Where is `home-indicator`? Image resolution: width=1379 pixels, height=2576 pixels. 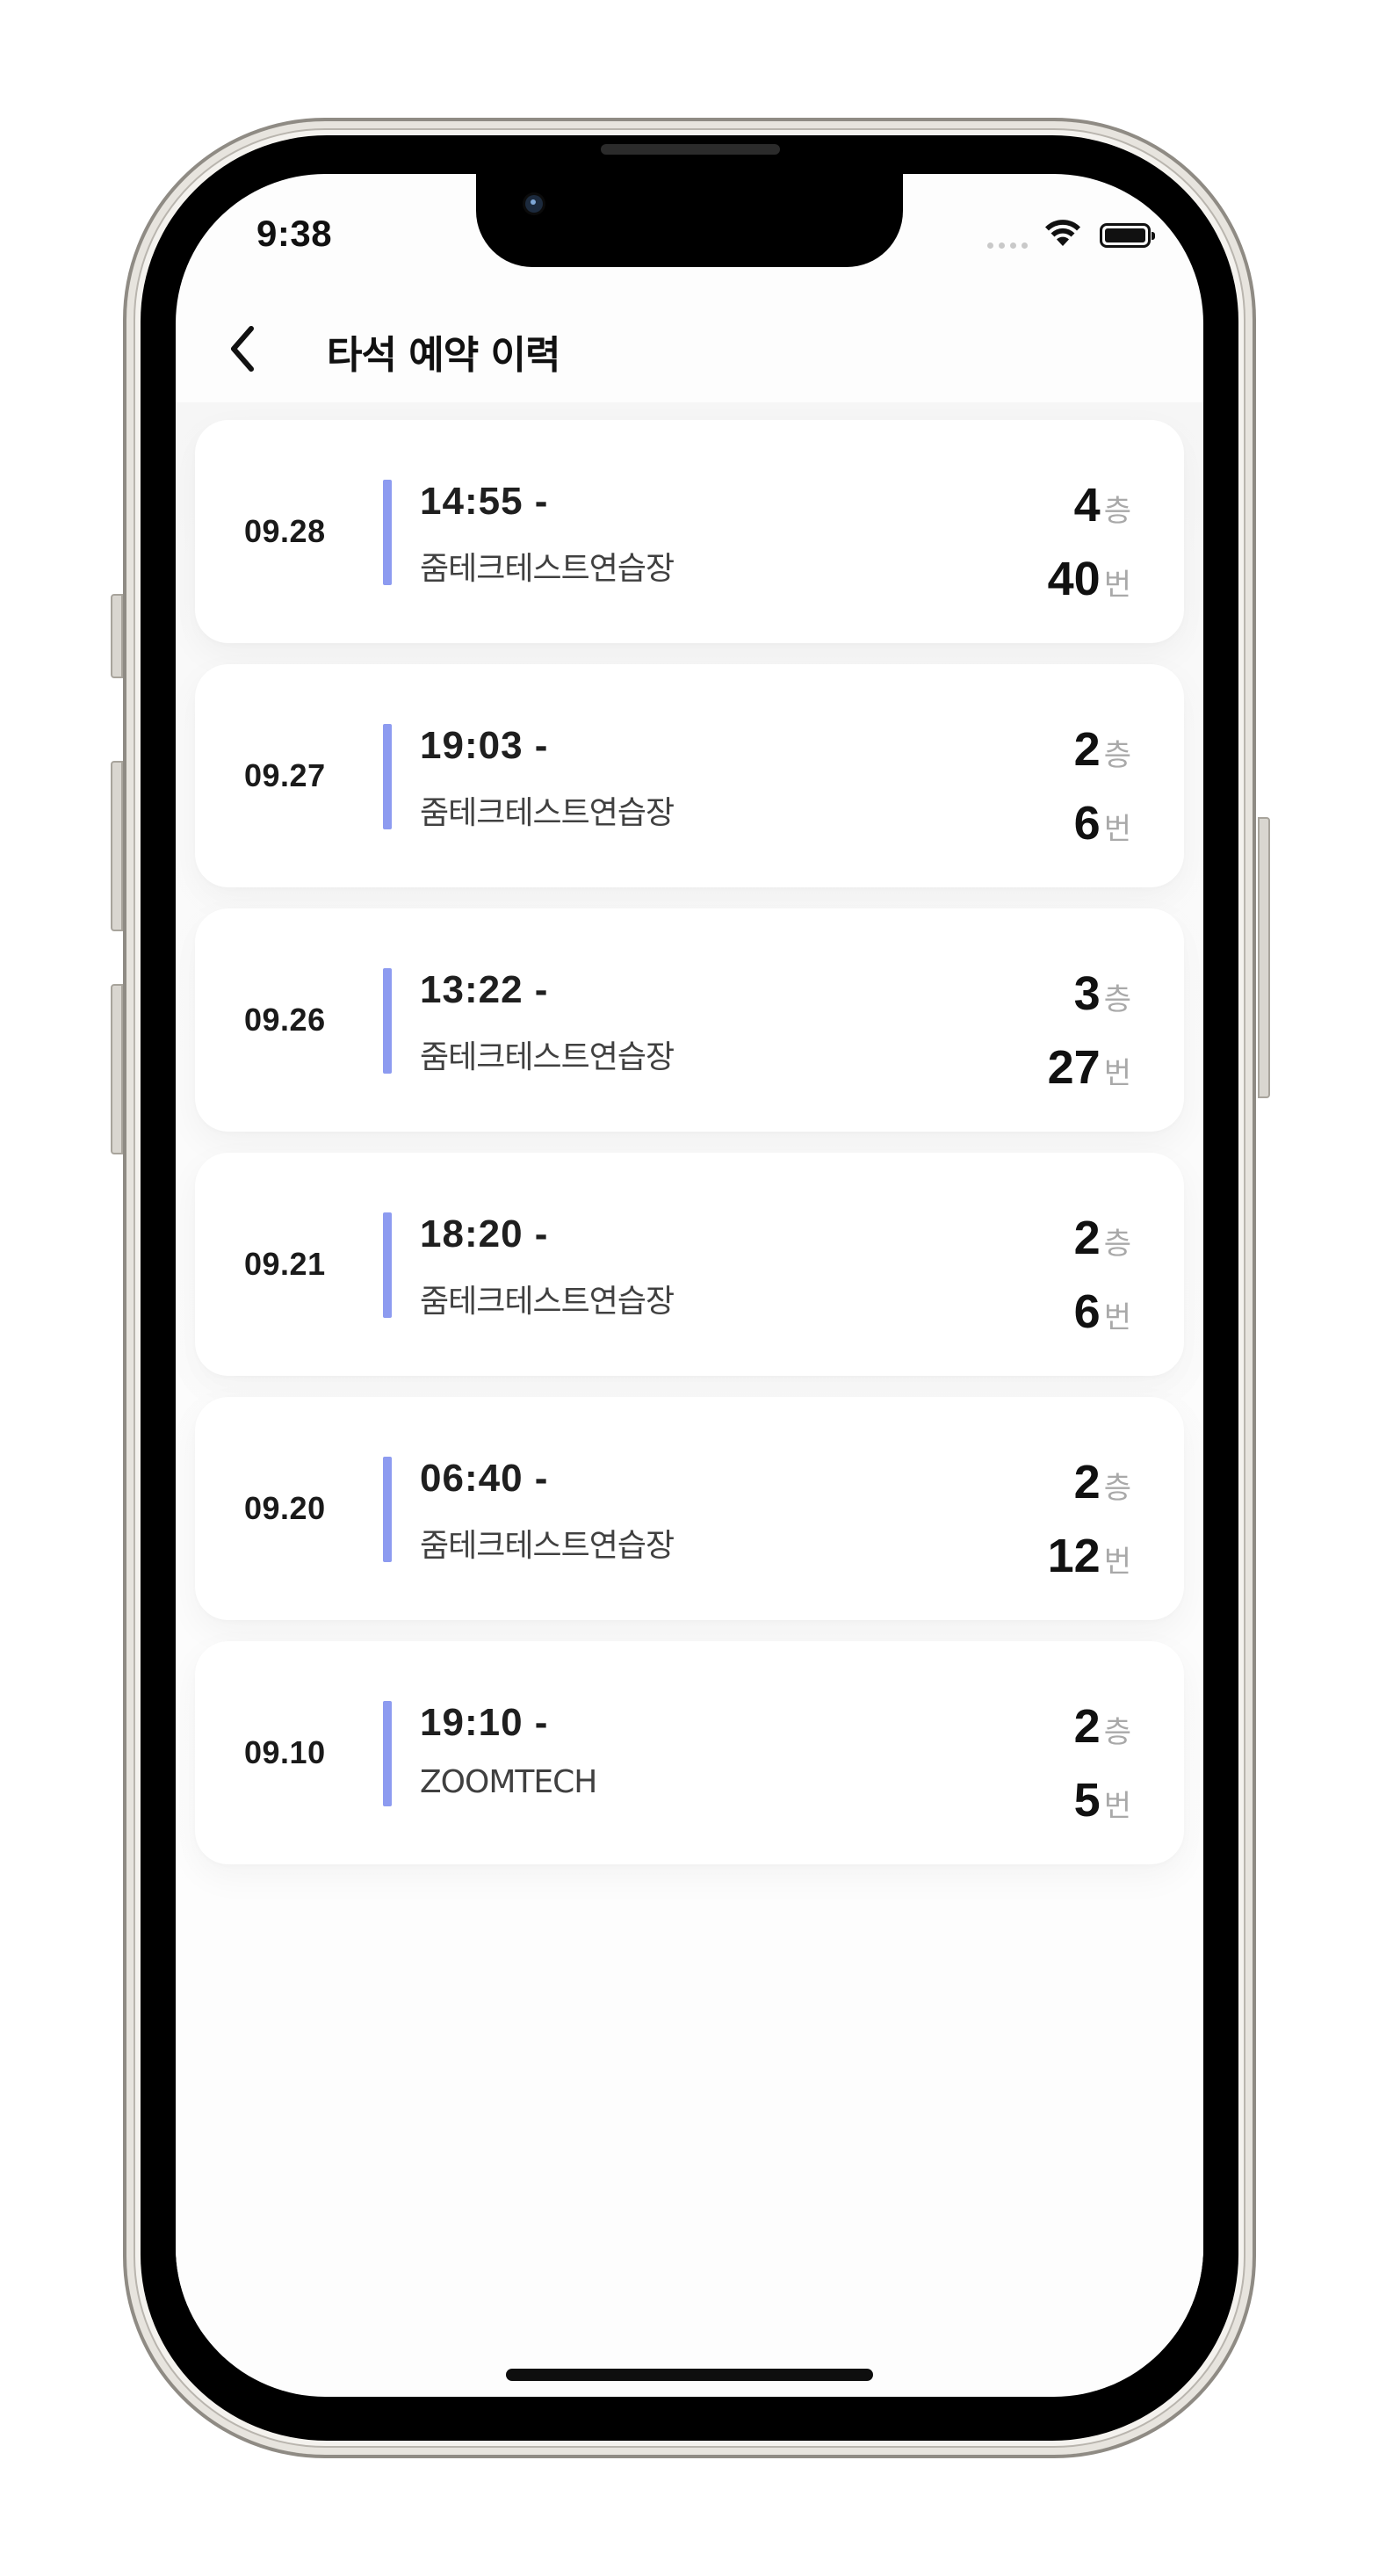 home-indicator is located at coordinates (689, 2375).